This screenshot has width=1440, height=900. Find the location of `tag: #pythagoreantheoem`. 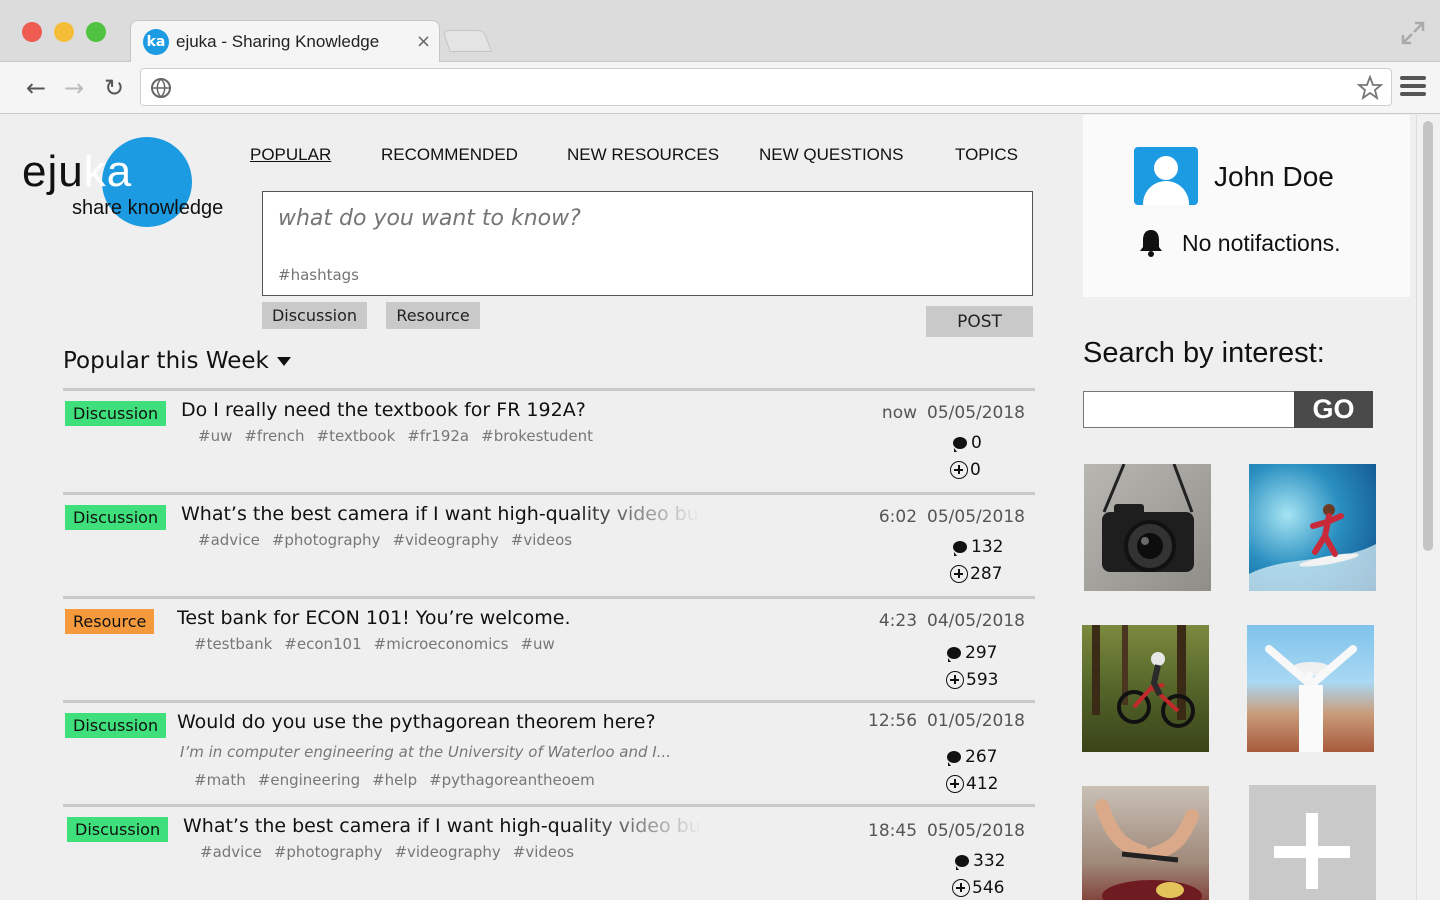

tag: #pythagoreantheoem is located at coordinates (512, 780).